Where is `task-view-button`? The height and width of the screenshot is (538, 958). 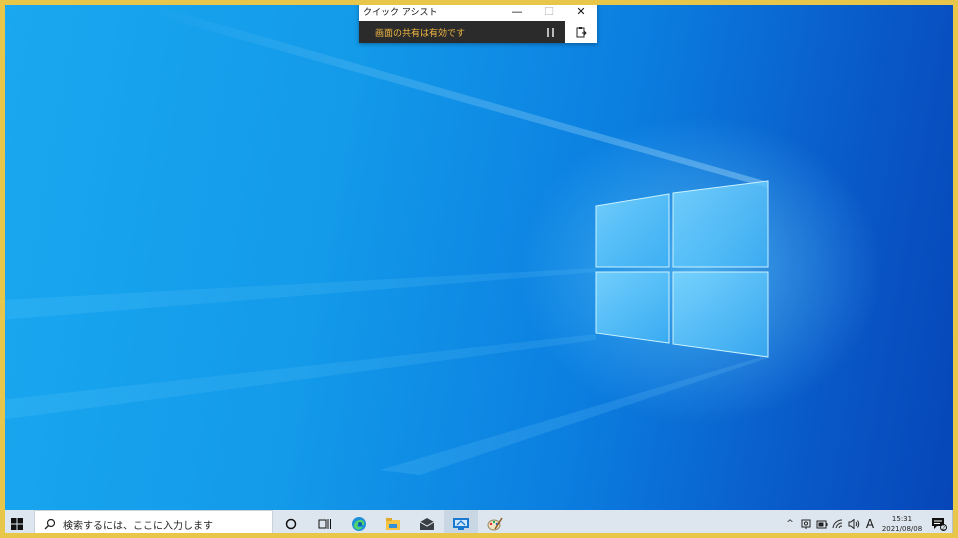
task-view-button is located at coordinates (325, 524).